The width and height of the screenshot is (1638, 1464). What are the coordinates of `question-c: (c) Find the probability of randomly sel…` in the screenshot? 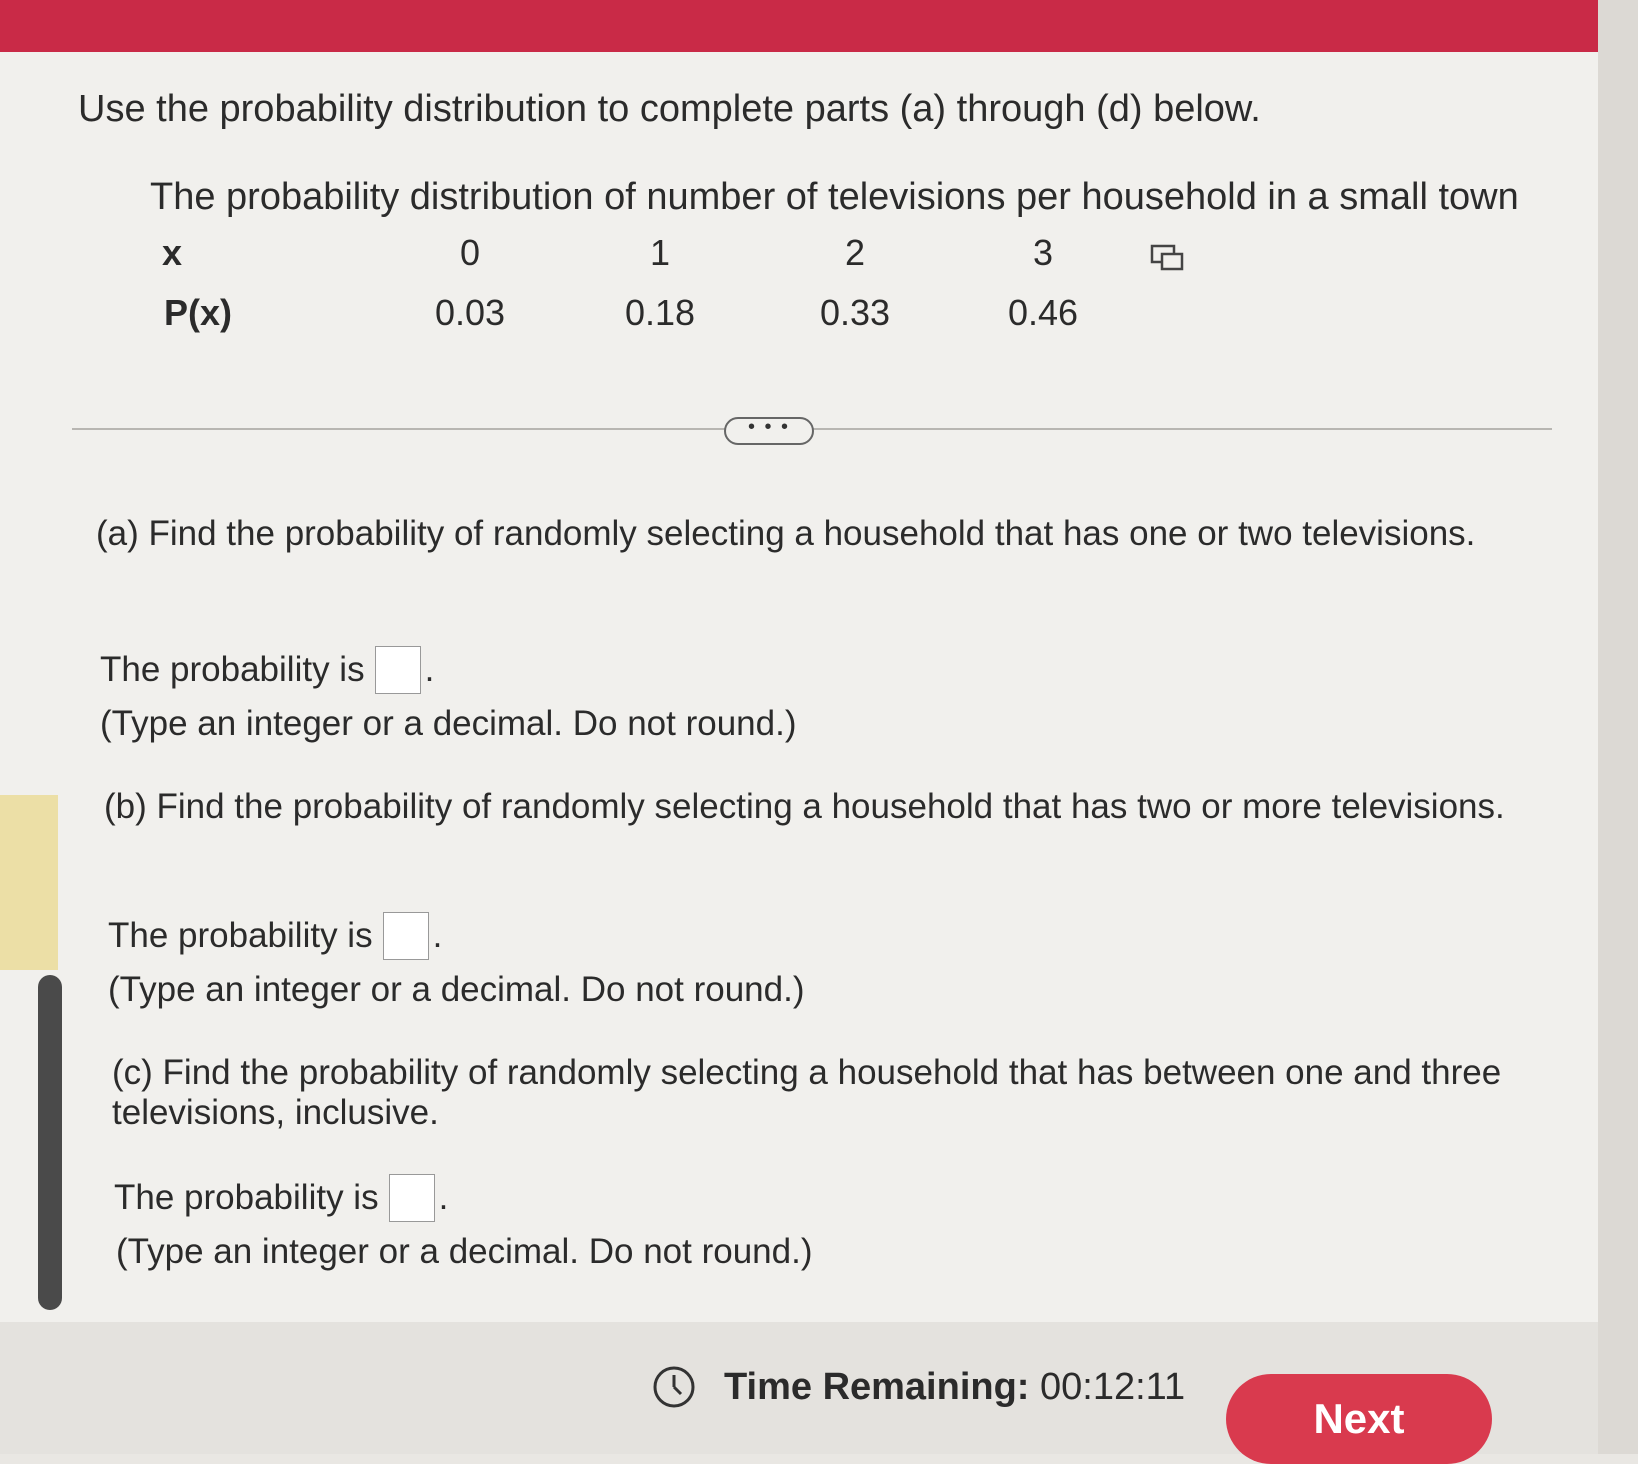 It's located at (807, 1092).